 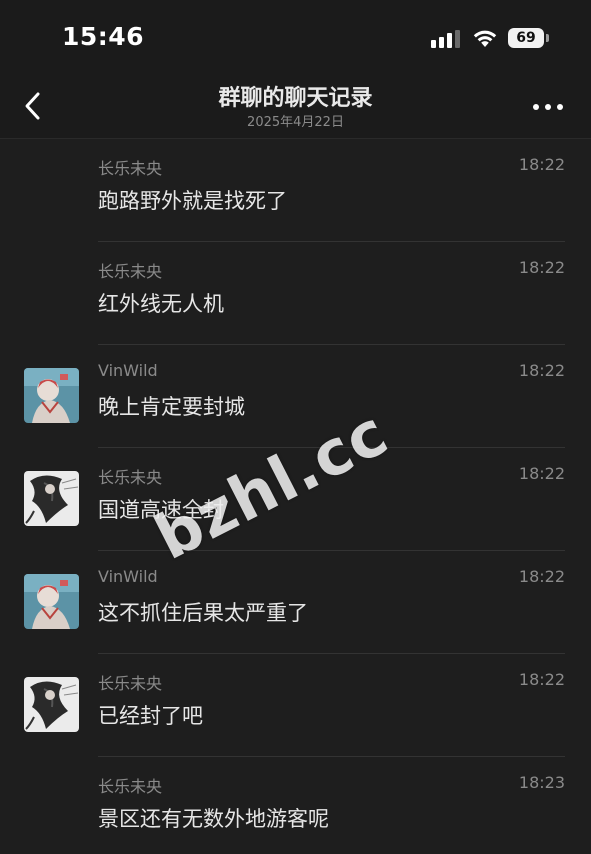 What do you see at coordinates (541, 782) in the screenshot?
I see `message-time: 18:23` at bounding box center [541, 782].